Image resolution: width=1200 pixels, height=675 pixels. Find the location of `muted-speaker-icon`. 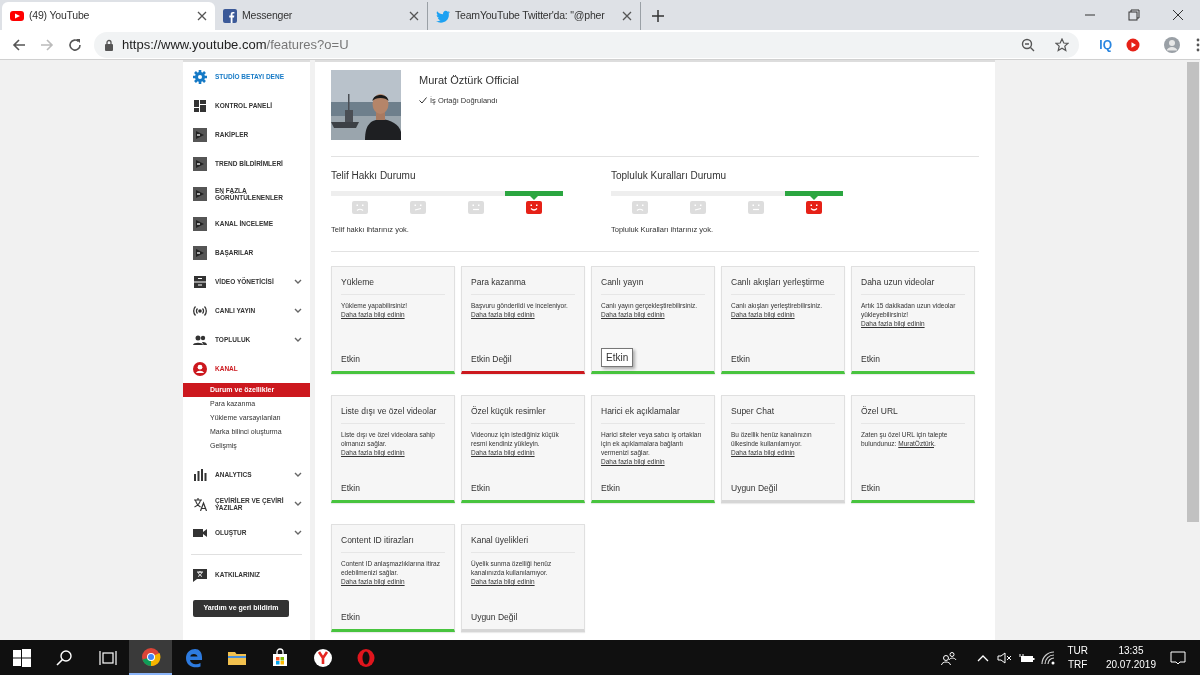

muted-speaker-icon is located at coordinates (1005, 657).